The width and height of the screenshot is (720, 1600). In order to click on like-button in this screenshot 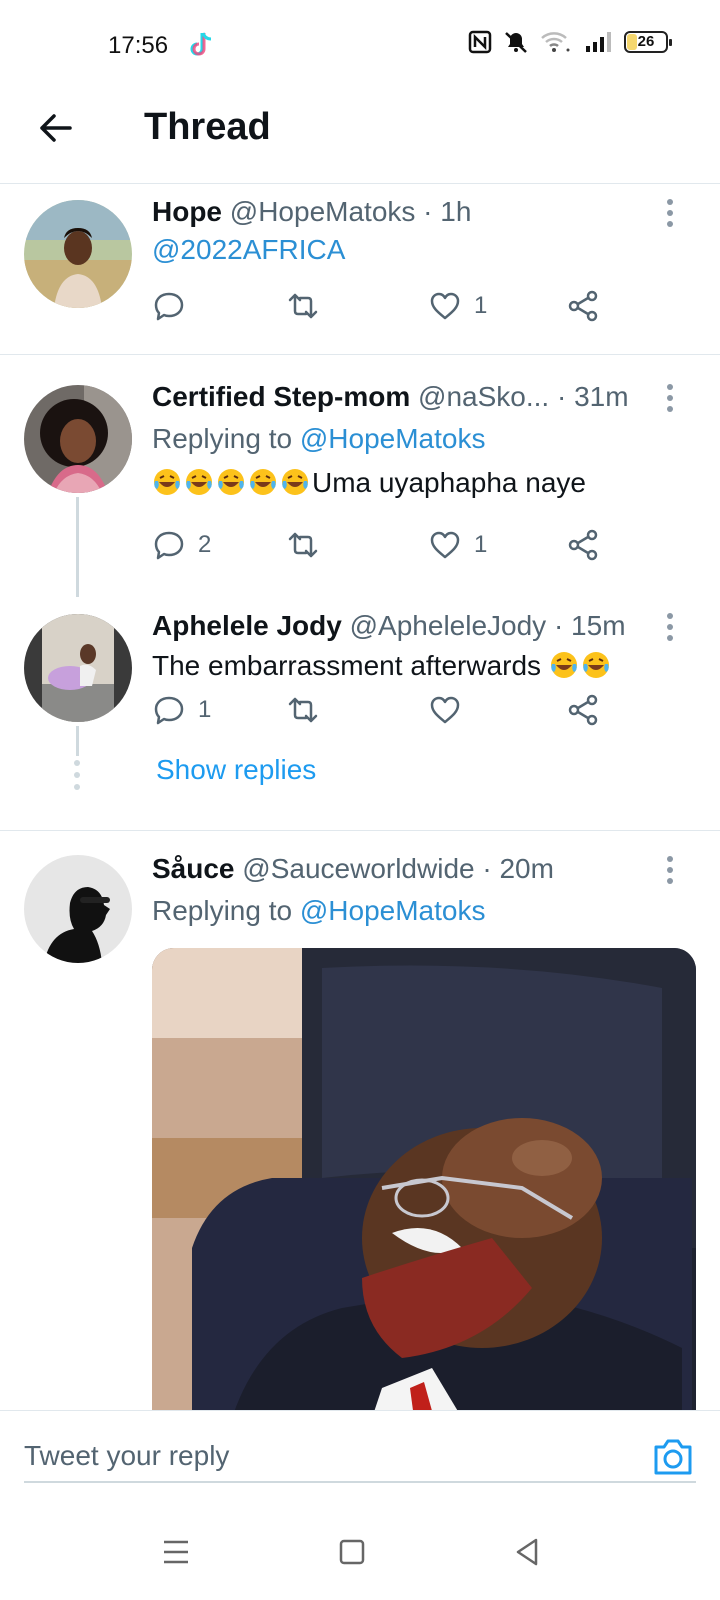, I will do `click(445, 710)`.